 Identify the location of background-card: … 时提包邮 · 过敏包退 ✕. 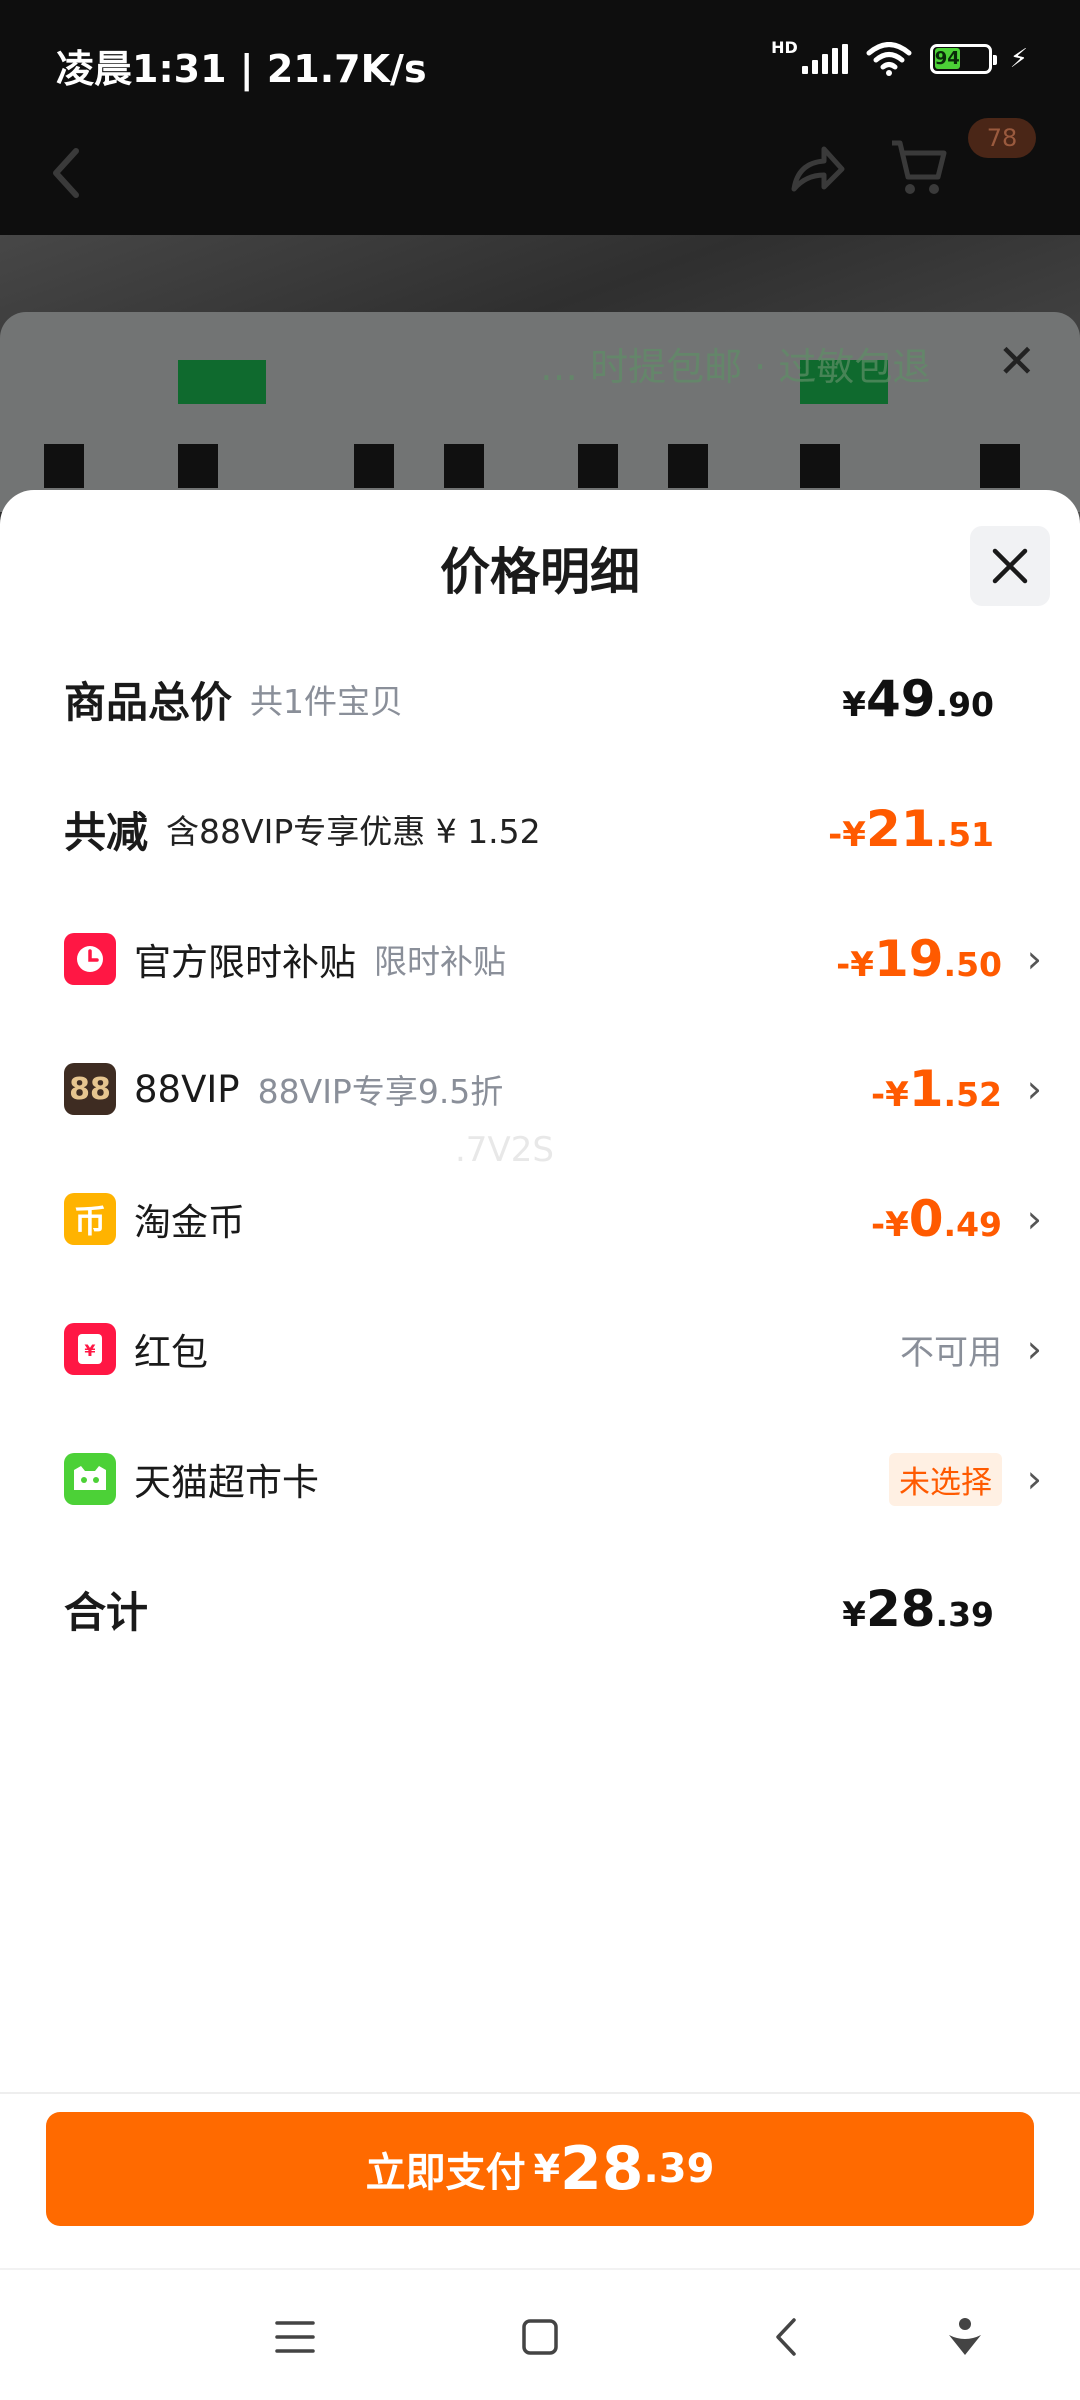
(540, 412).